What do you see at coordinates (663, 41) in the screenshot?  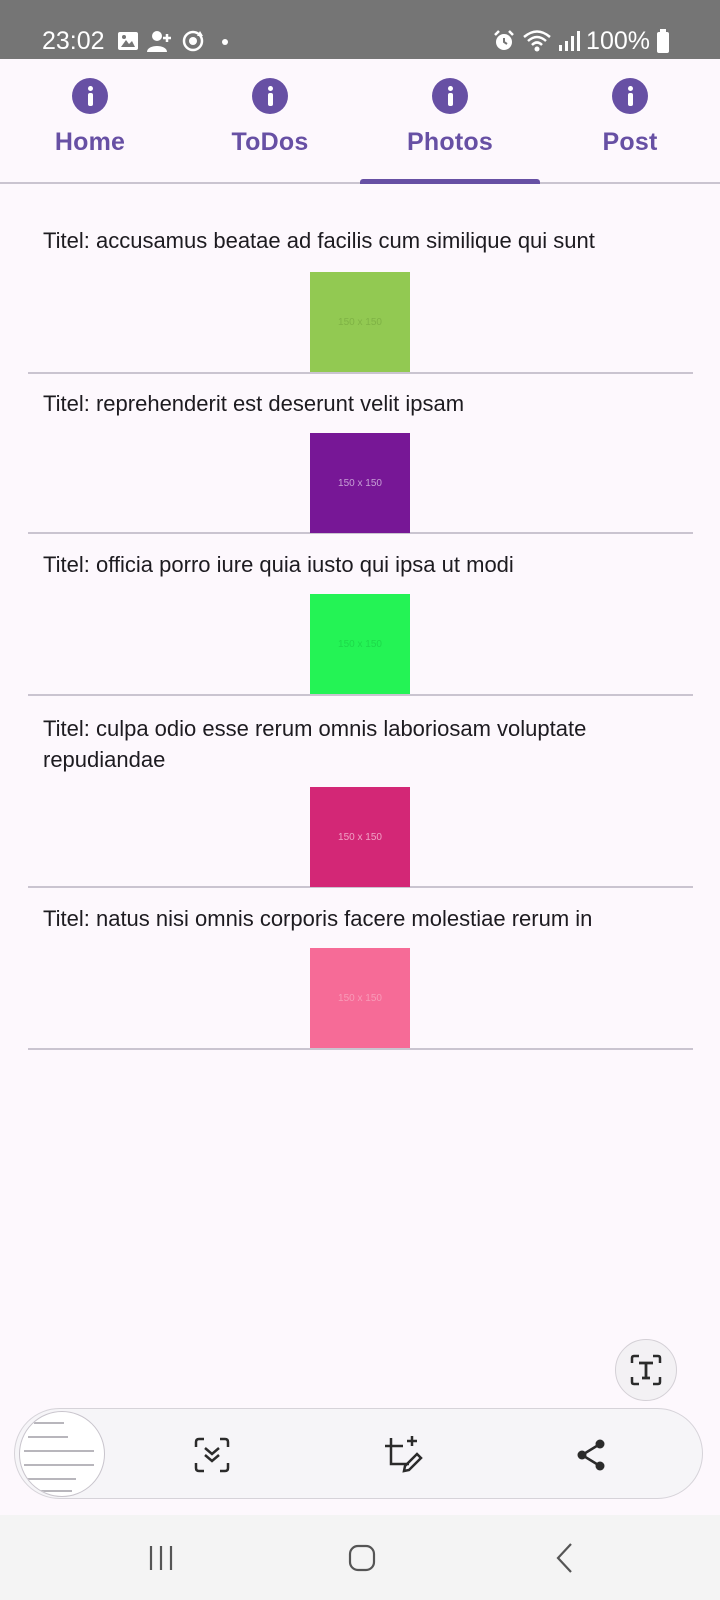 I see `battery-icon` at bounding box center [663, 41].